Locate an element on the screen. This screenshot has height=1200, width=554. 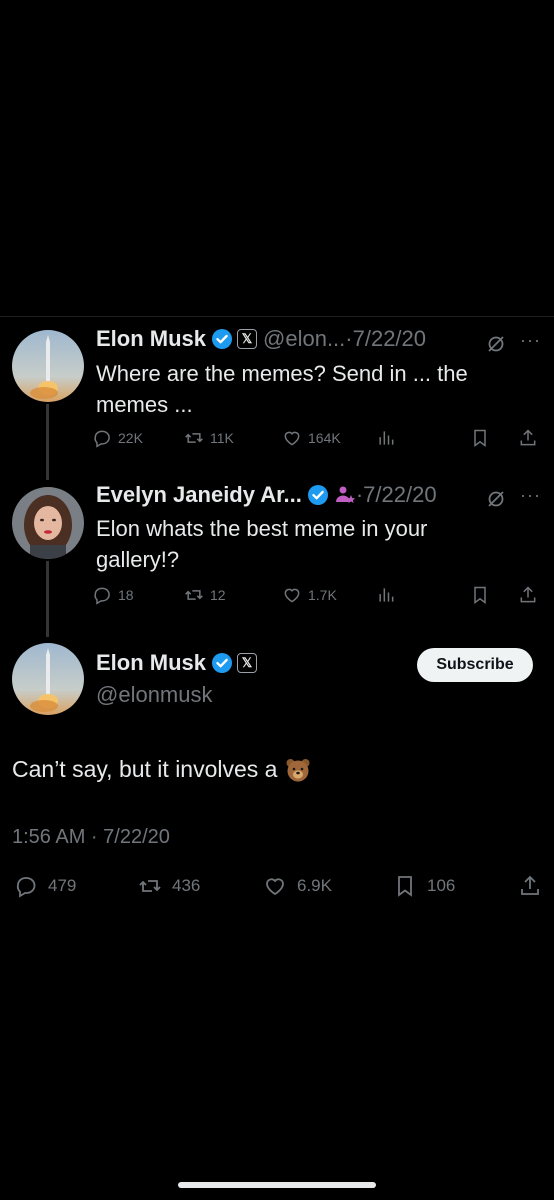
reply-count: 22K is located at coordinates (130, 438).